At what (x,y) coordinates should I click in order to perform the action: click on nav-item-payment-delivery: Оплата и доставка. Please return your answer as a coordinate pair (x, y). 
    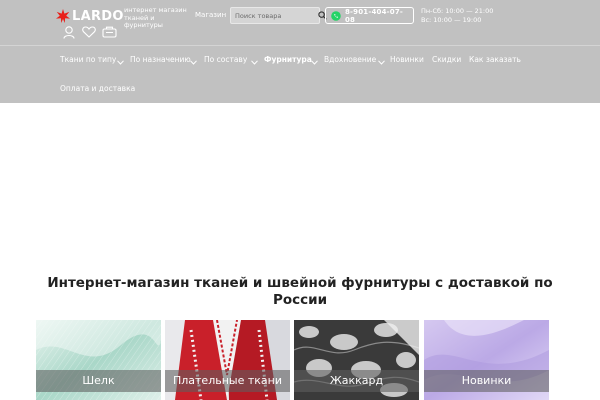
    Looking at the image, I should click on (97, 88).